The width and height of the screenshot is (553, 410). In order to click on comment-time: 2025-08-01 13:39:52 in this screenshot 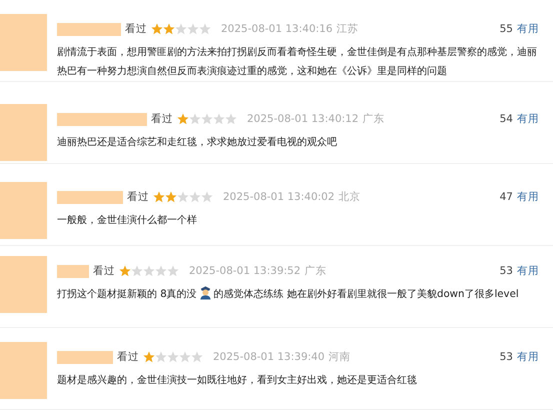, I will do `click(245, 271)`.